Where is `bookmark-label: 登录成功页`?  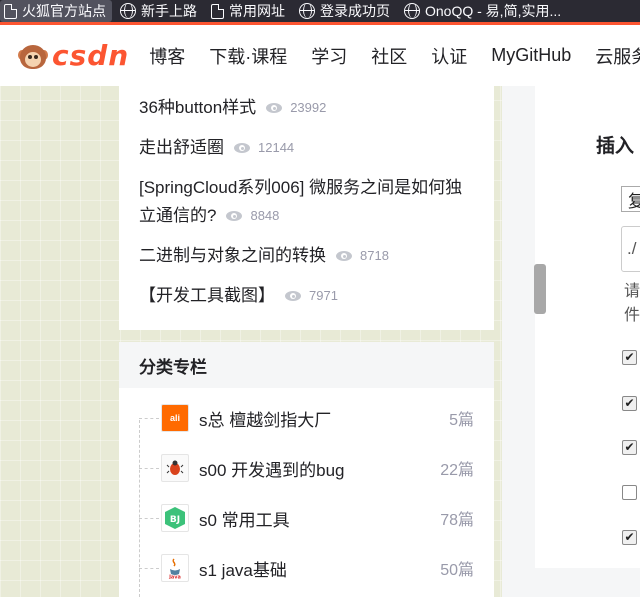 bookmark-label: 登录成功页 is located at coordinates (355, 11).